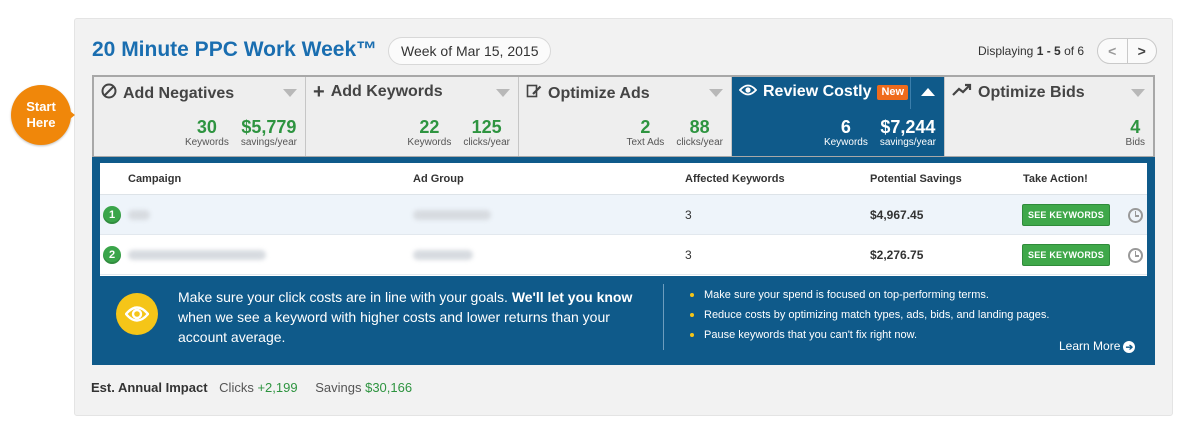 This screenshot has width=1185, height=428. What do you see at coordinates (268, 142) in the screenshot?
I see `stat-label: savings/year` at bounding box center [268, 142].